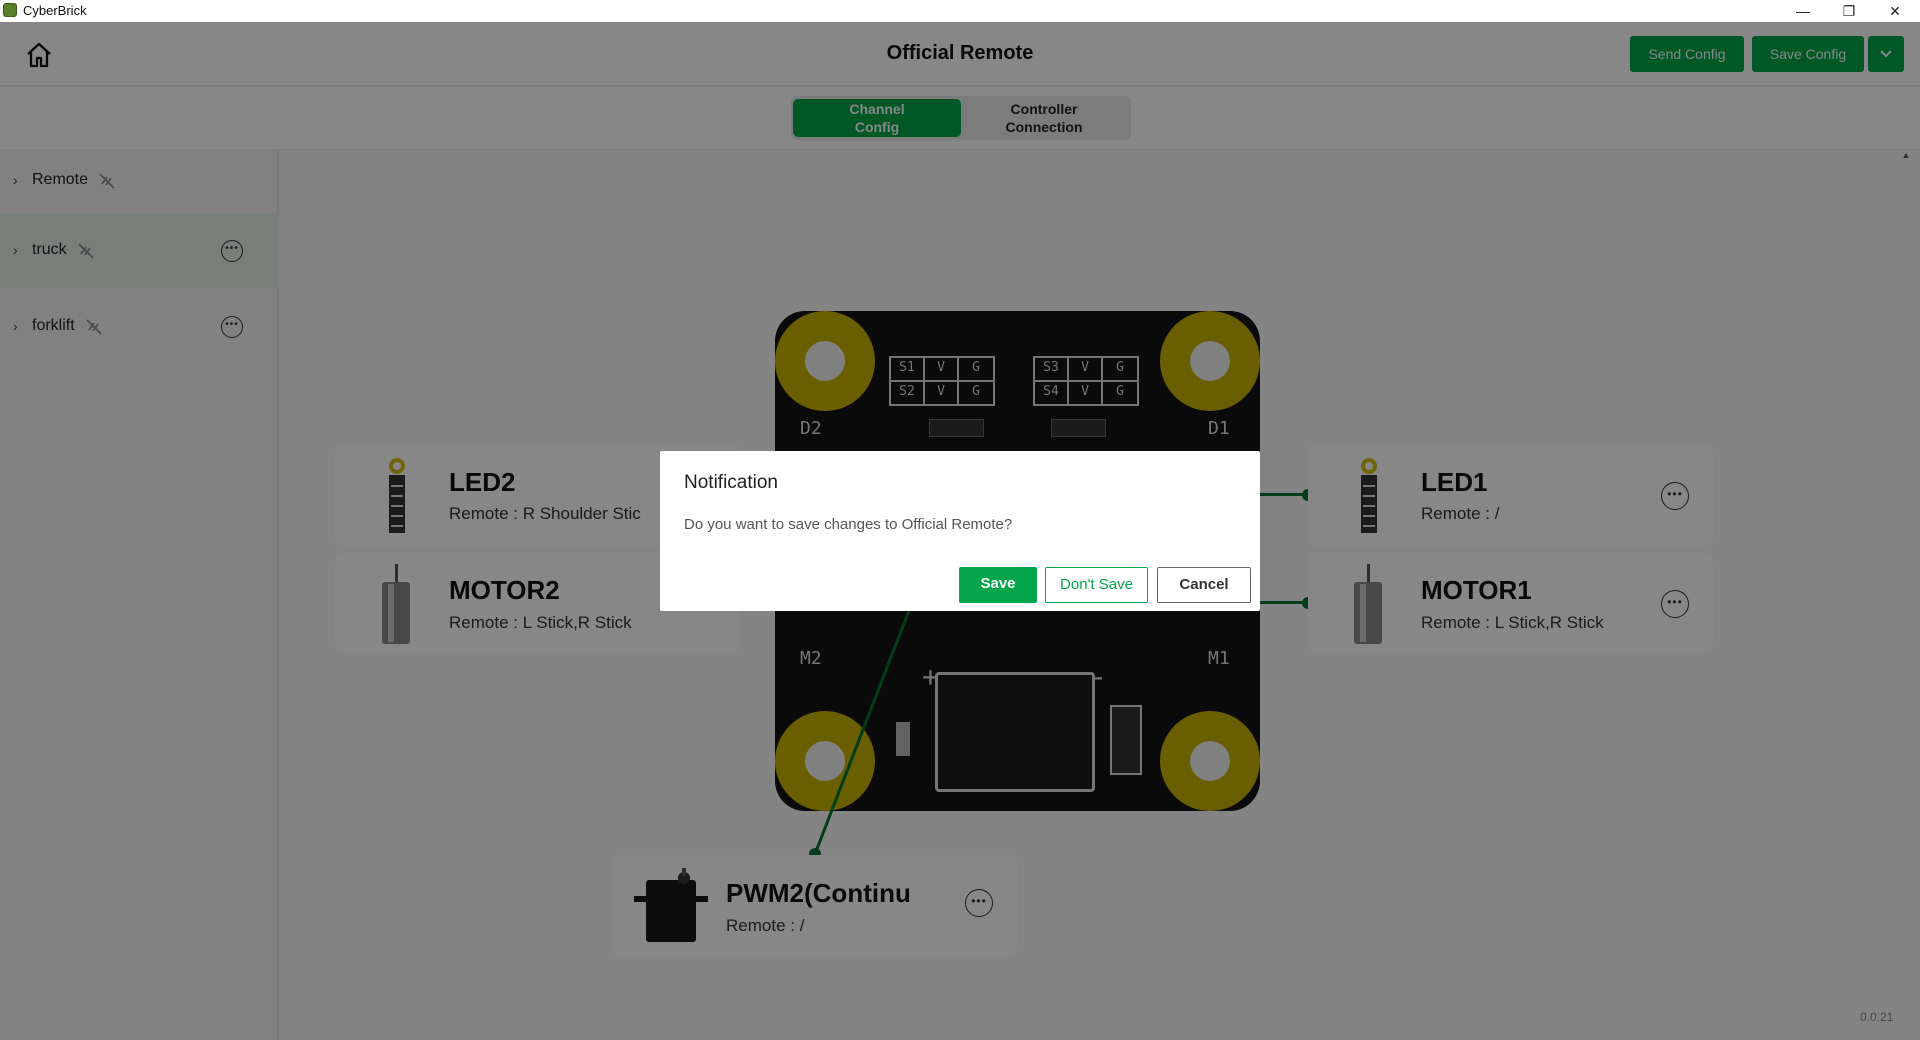 The height and width of the screenshot is (1040, 1920). Describe the element at coordinates (1849, 11) in the screenshot. I see `restore-button: ❐` at that location.